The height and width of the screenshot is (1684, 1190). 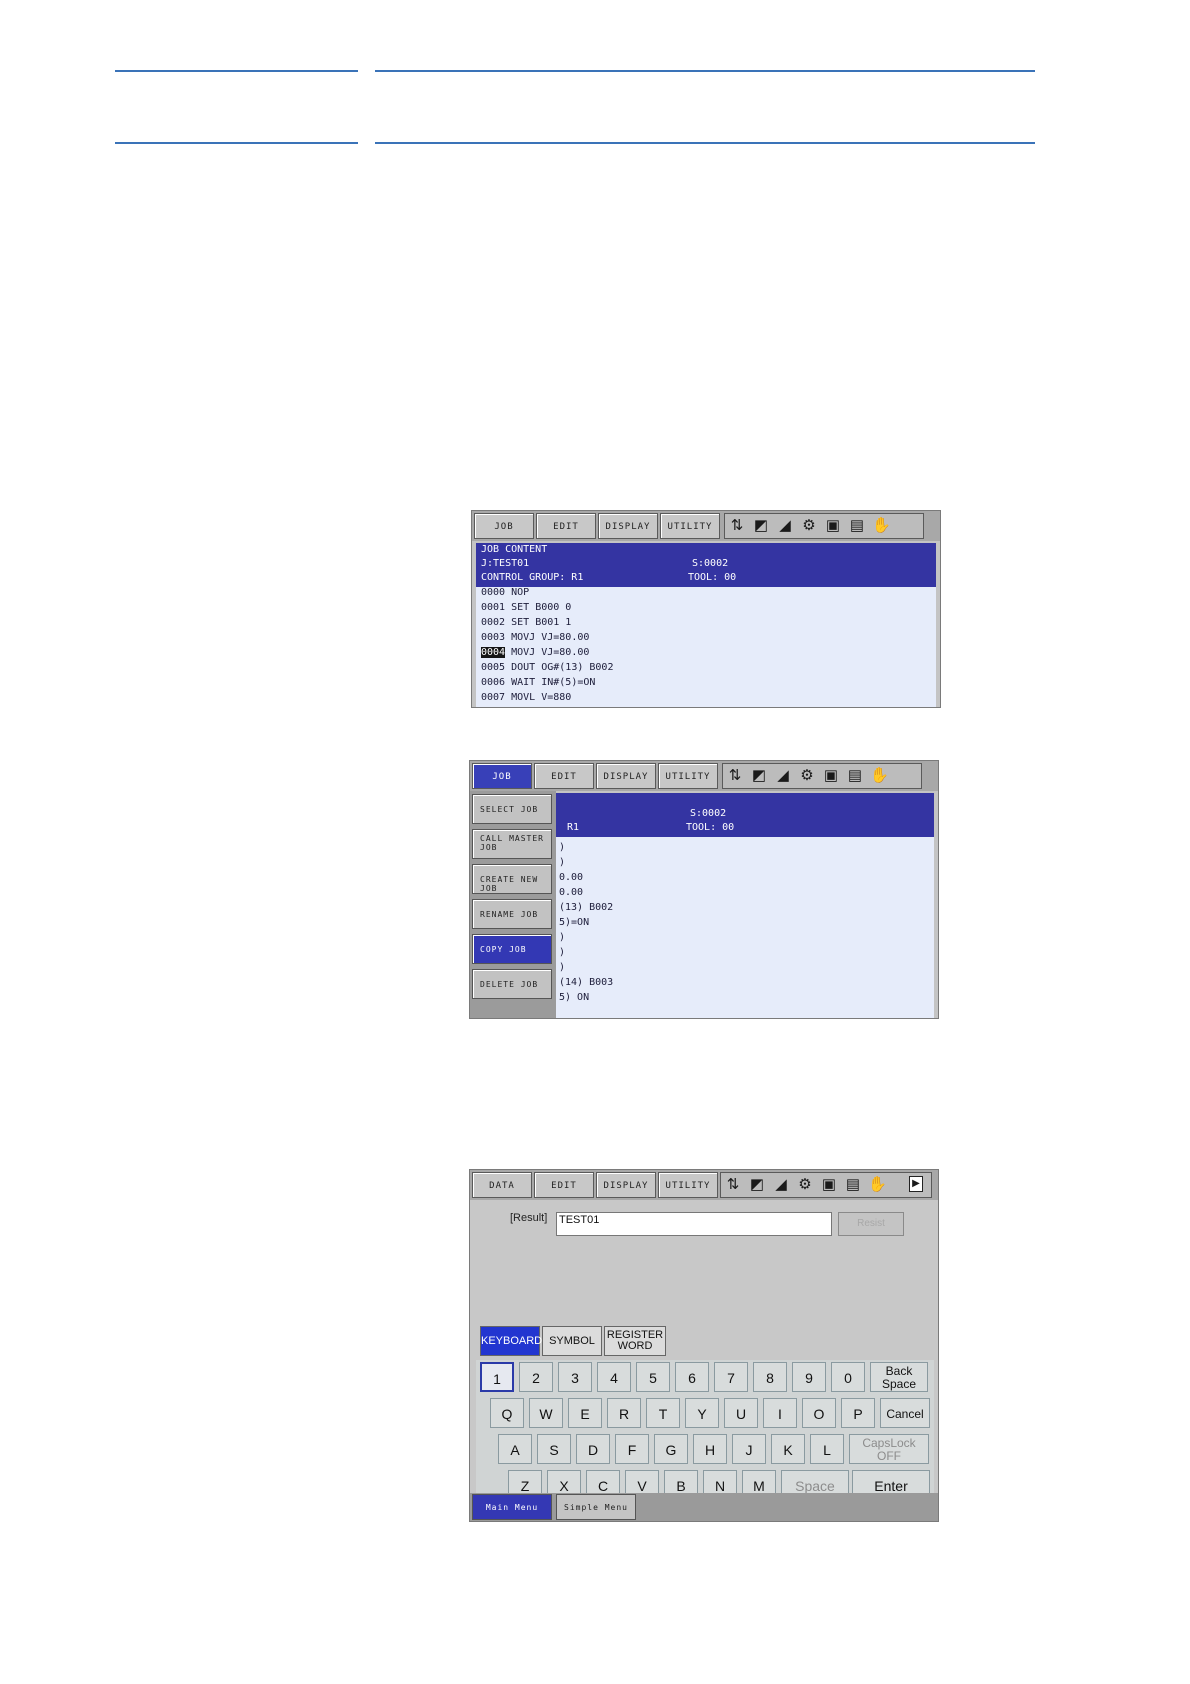 I want to click on job-line: 0000 NOP, so click(x=505, y=592).